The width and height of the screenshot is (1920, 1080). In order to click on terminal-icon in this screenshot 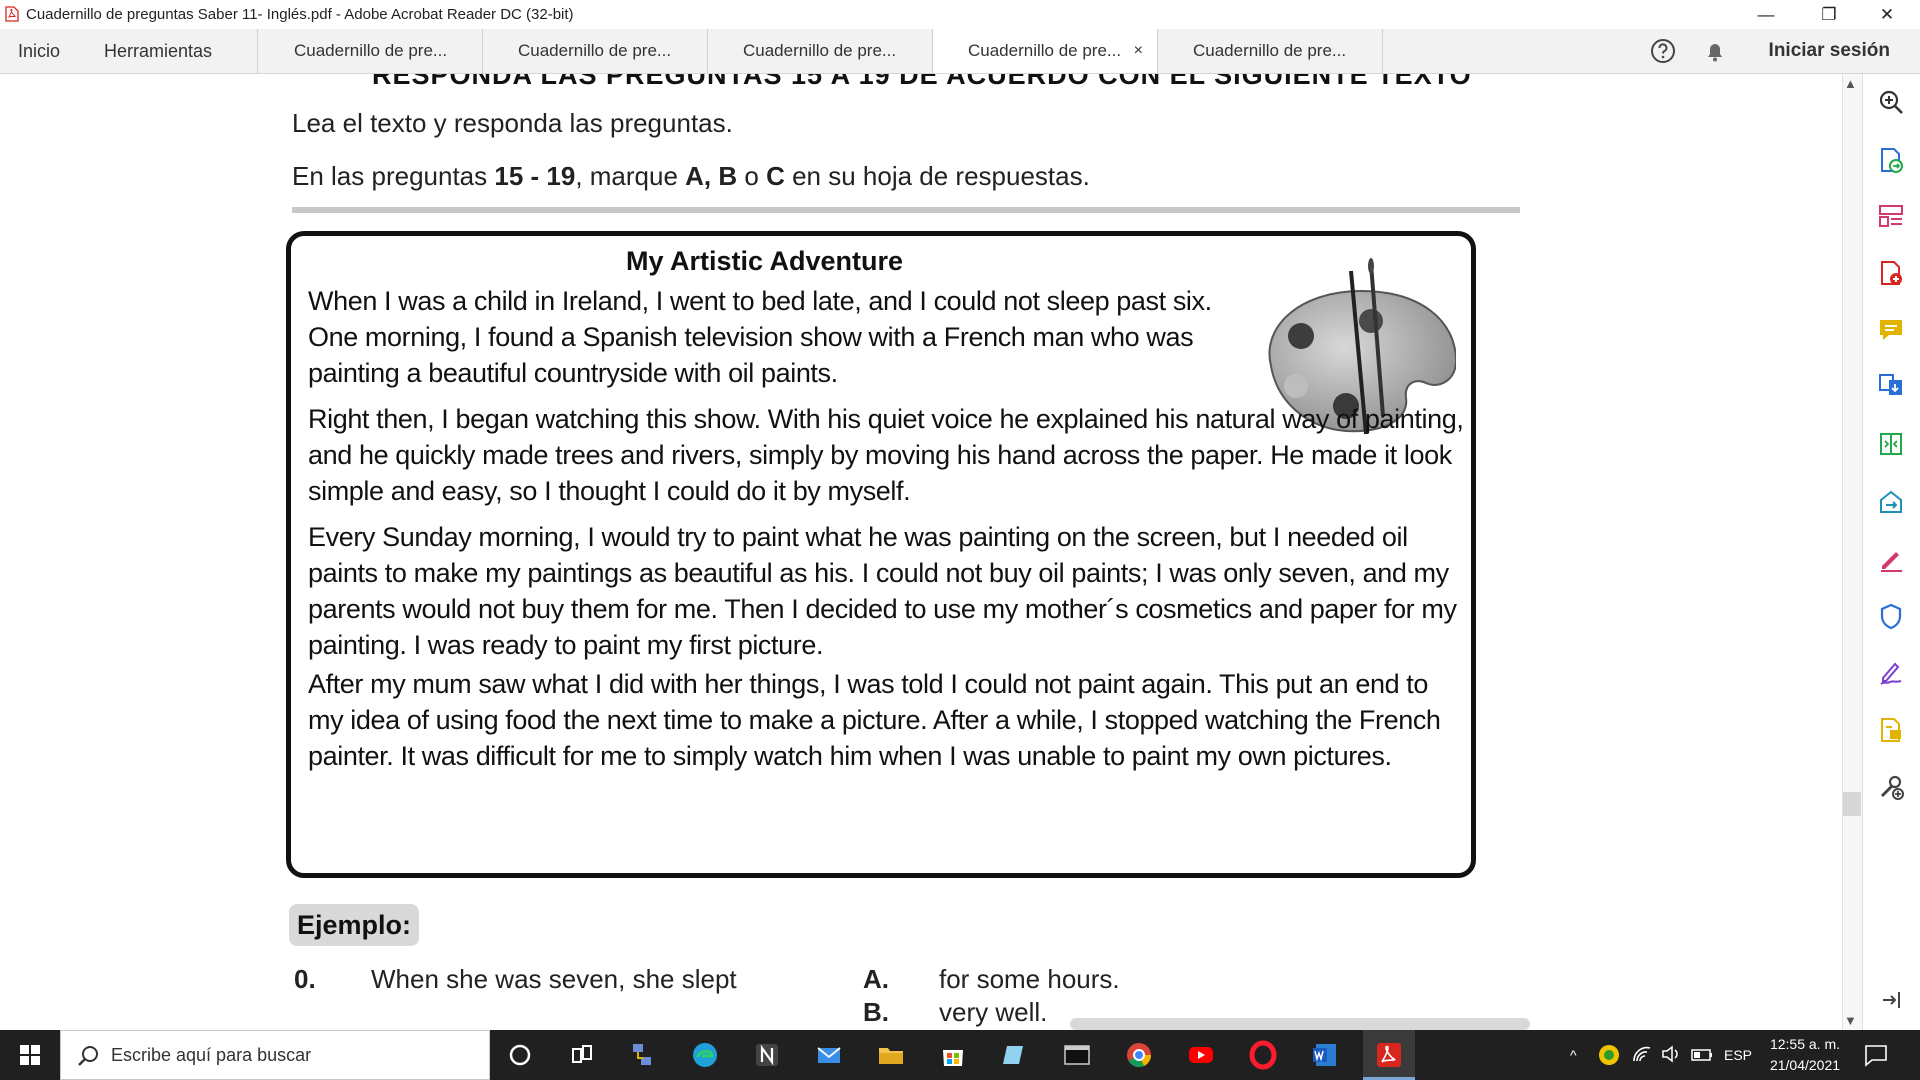, I will do `click(1077, 1055)`.